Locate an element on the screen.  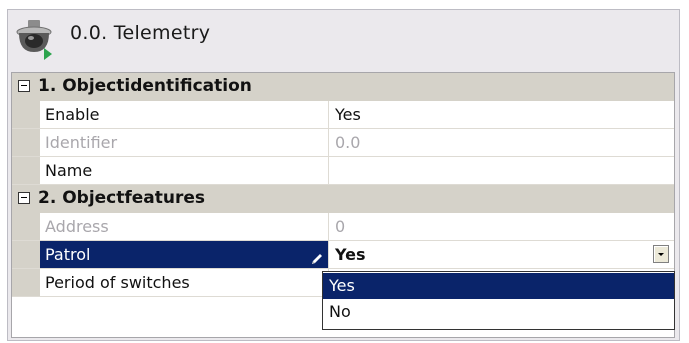
property-name: Identifier is located at coordinates (184, 142).